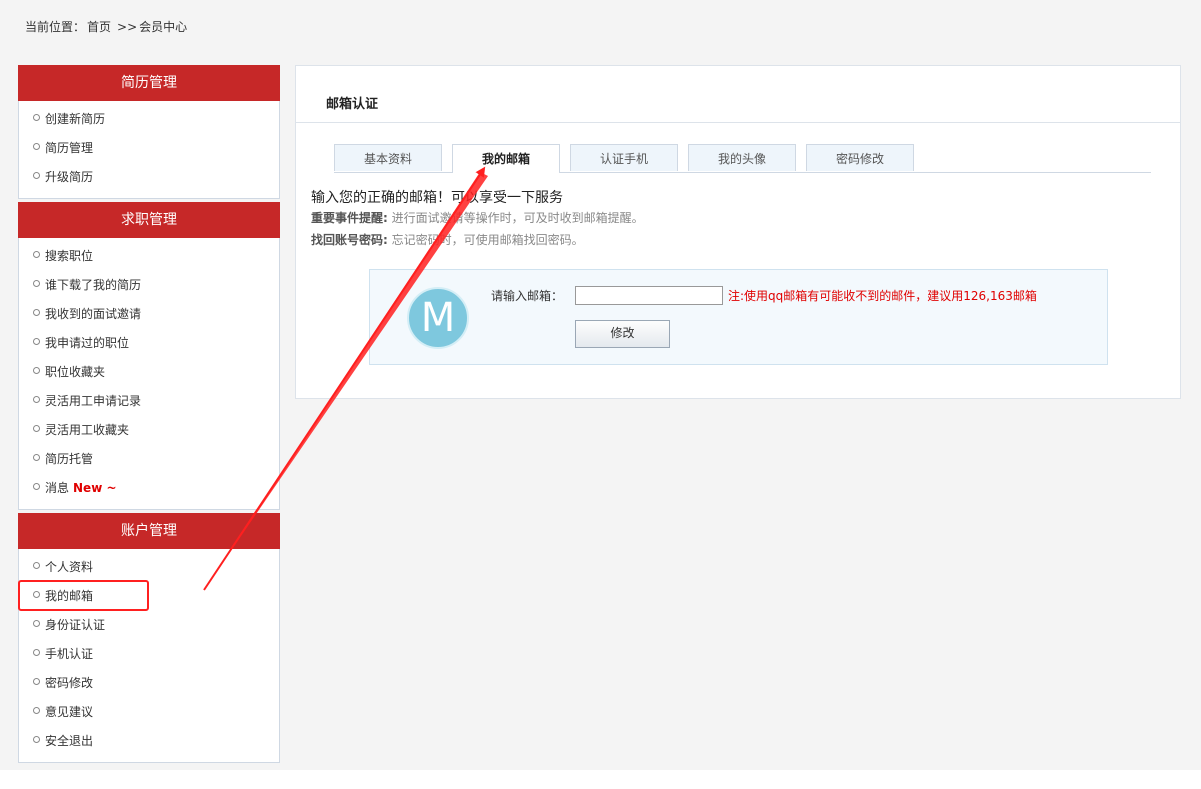 The image size is (1201, 789). What do you see at coordinates (69, 567) in the screenshot?
I see `sidebar-item-label: 个人资料` at bounding box center [69, 567].